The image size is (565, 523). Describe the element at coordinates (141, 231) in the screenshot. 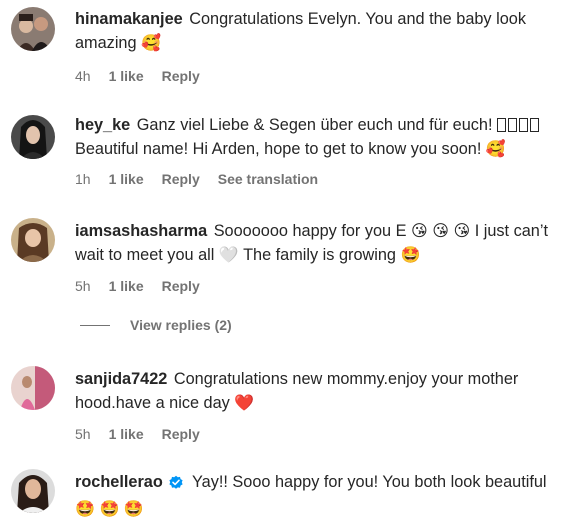

I see `comment-username: iamsashasharma` at that location.